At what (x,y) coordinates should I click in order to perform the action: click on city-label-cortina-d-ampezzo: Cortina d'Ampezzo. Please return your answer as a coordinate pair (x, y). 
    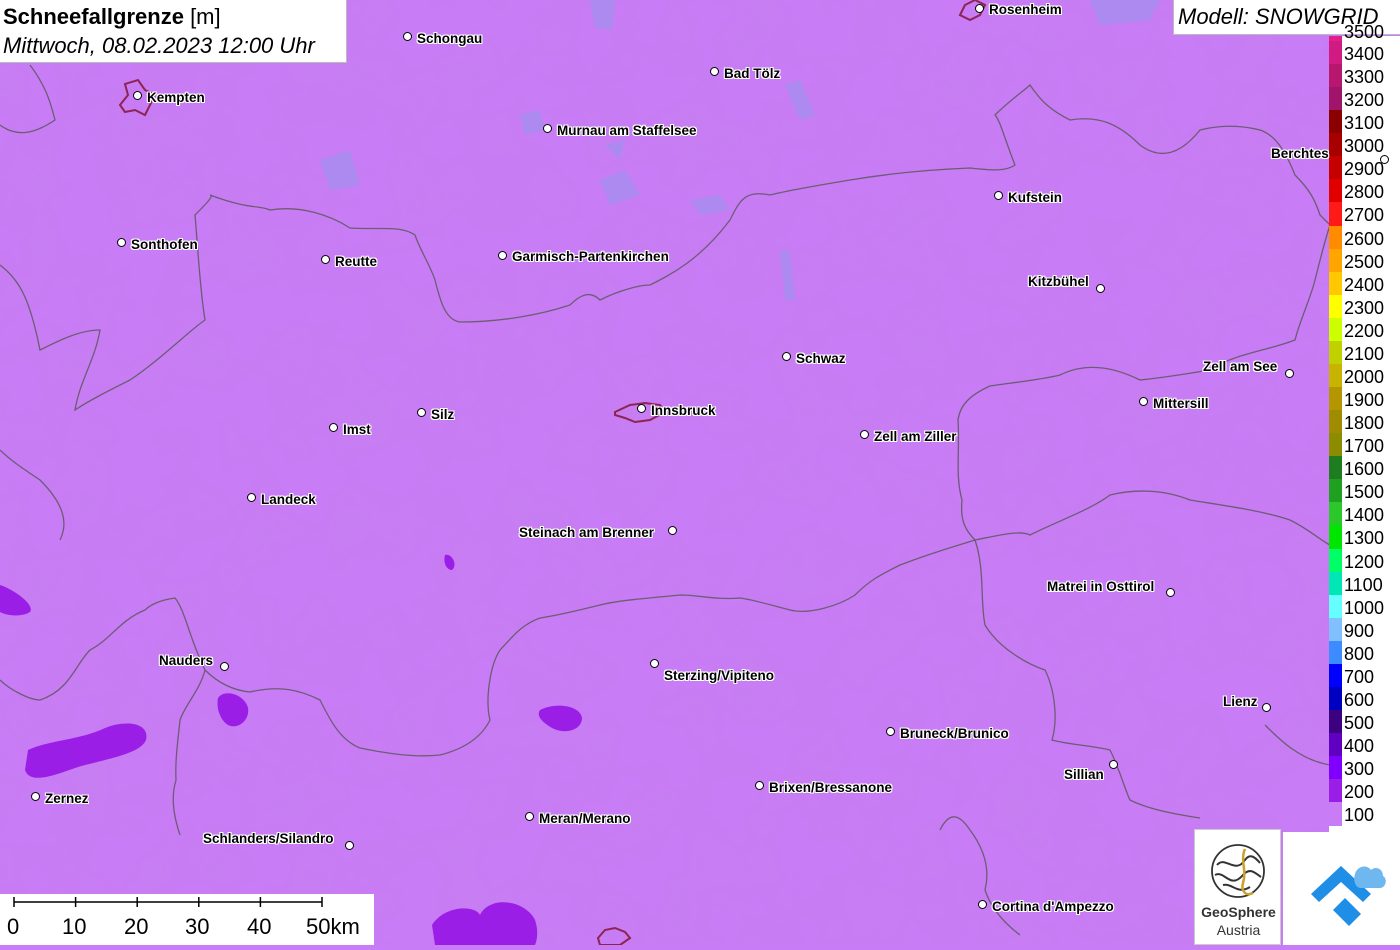
    Looking at the image, I should click on (1053, 906).